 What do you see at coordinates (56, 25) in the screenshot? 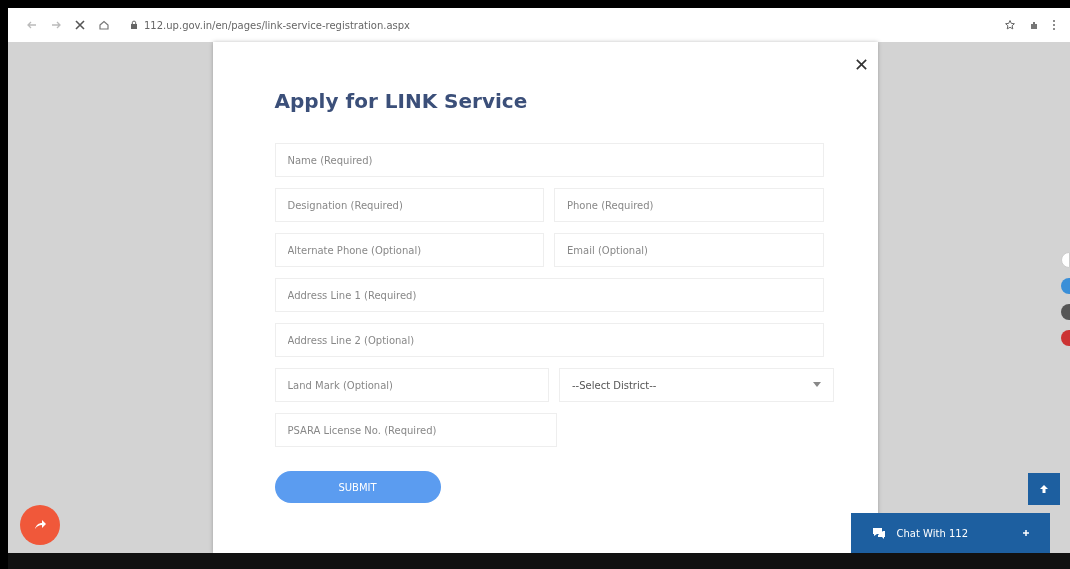
I see `forward-icon` at bounding box center [56, 25].